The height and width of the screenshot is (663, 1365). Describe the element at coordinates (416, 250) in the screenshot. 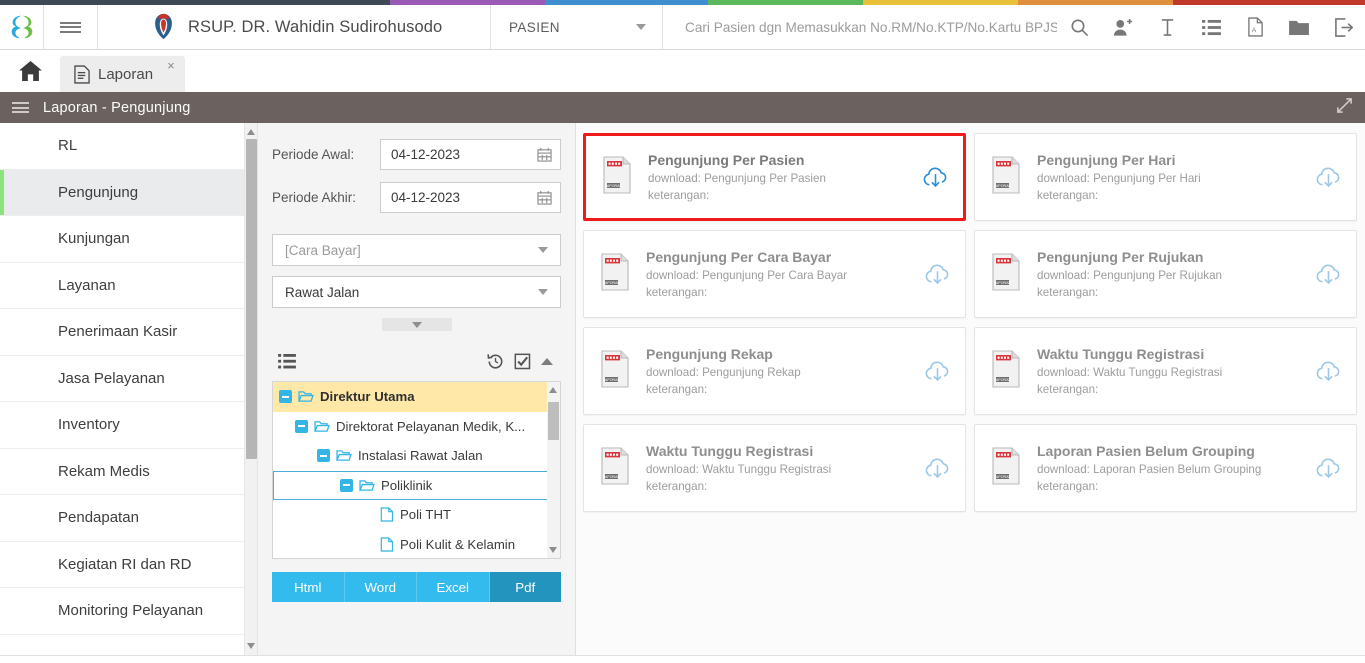

I see `cara-bayar-select: [Cara Bayar]` at that location.